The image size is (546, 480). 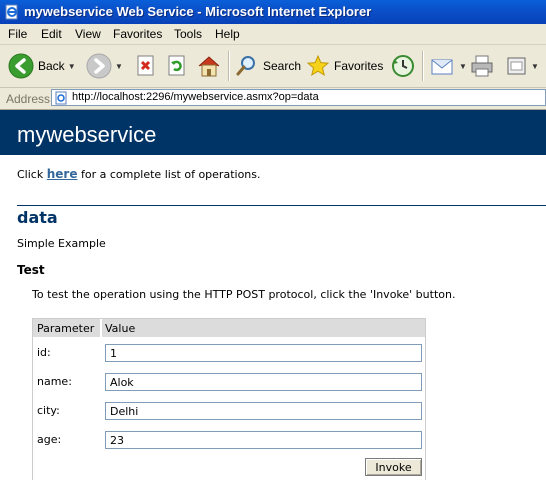 What do you see at coordinates (359, 66) in the screenshot?
I see `favorites-label: Favorites` at bounding box center [359, 66].